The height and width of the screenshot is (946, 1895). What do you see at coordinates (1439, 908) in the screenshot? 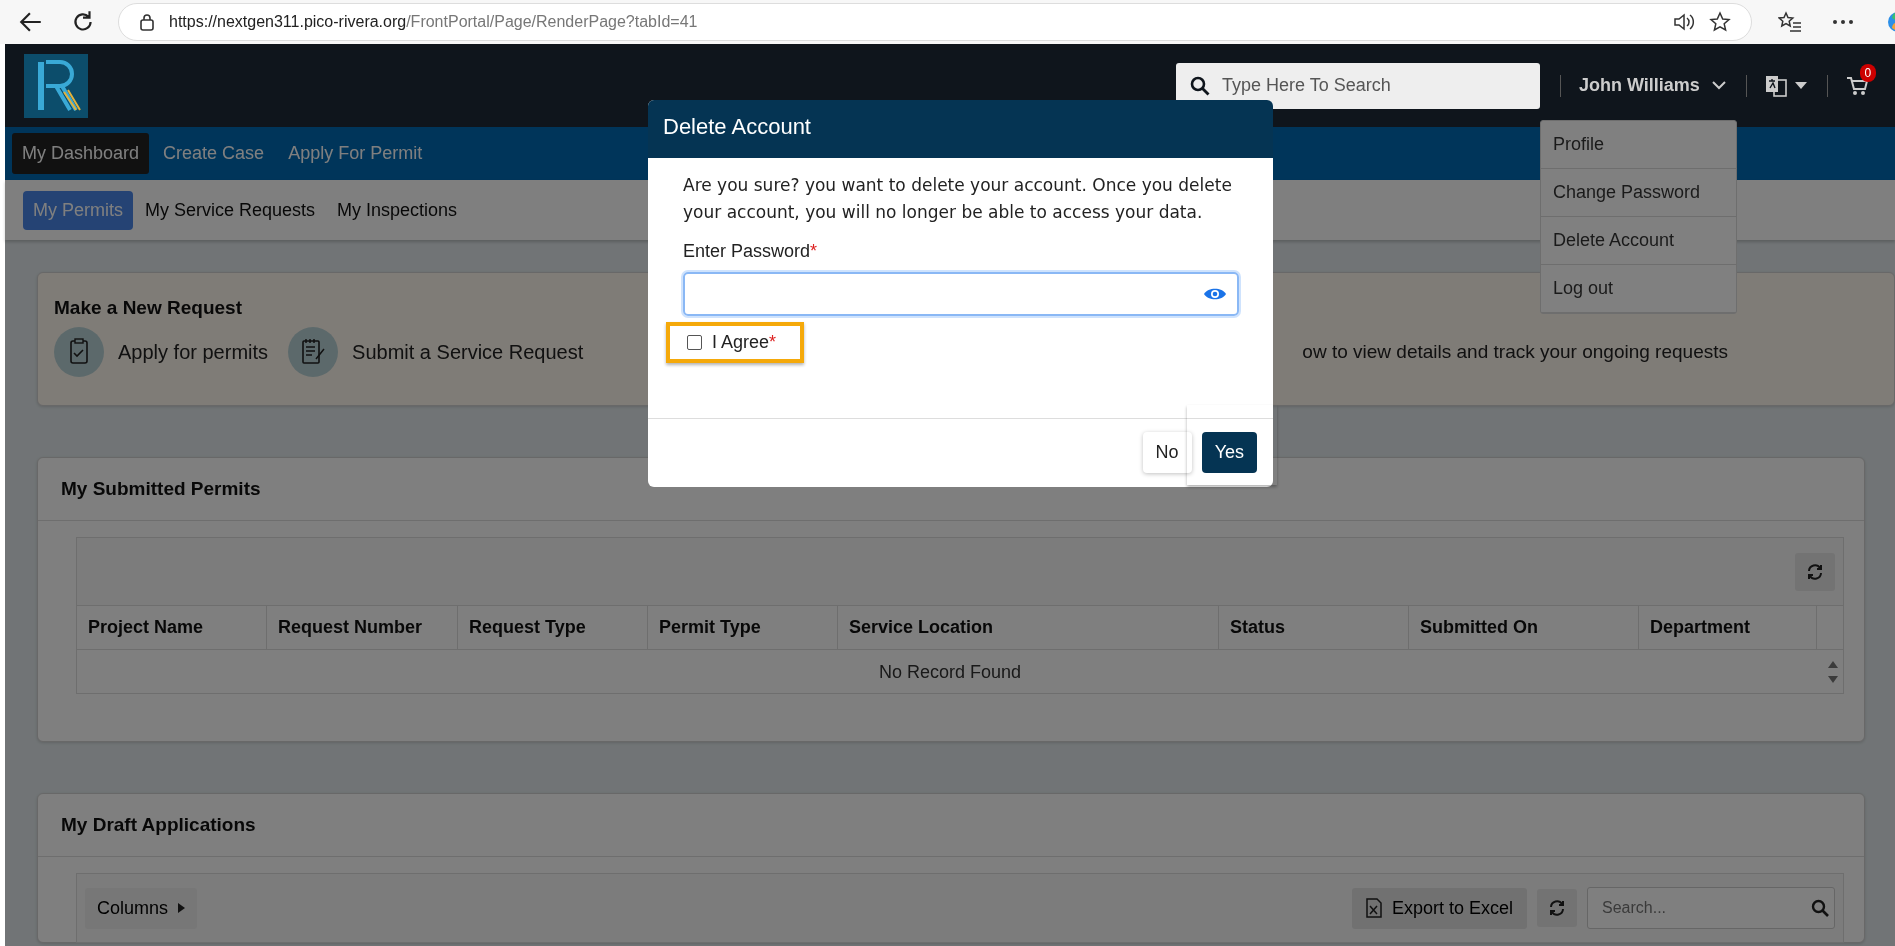
I see `export-button: Export to Excel` at bounding box center [1439, 908].